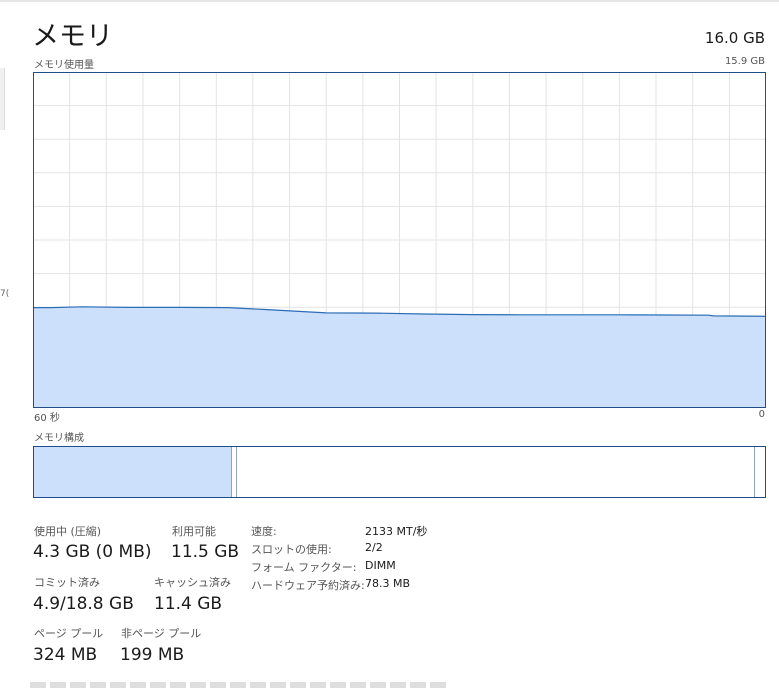  I want to click on spec-hardware-reserved-label: ハードウェア予約済み:, so click(308, 585).